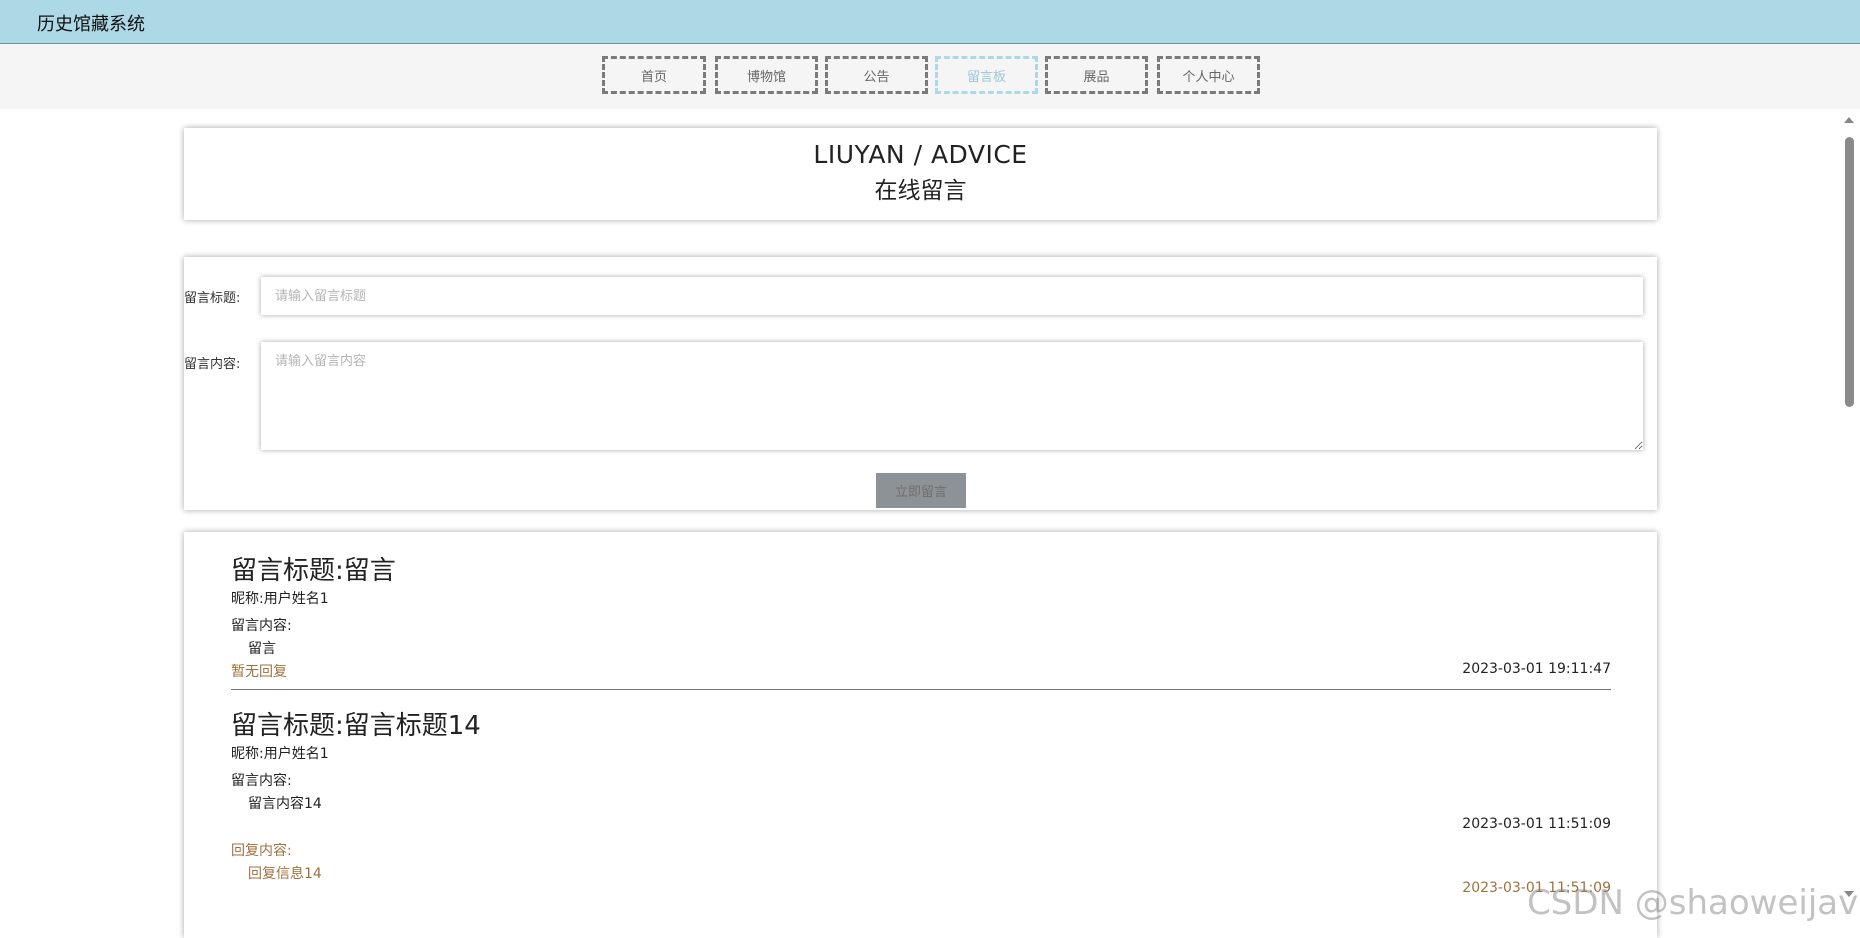 Image resolution: width=1860 pixels, height=938 pixels. What do you see at coordinates (1536, 669) in the screenshot?
I see `message-time: 2023-03-01 19:11:47` at bounding box center [1536, 669].